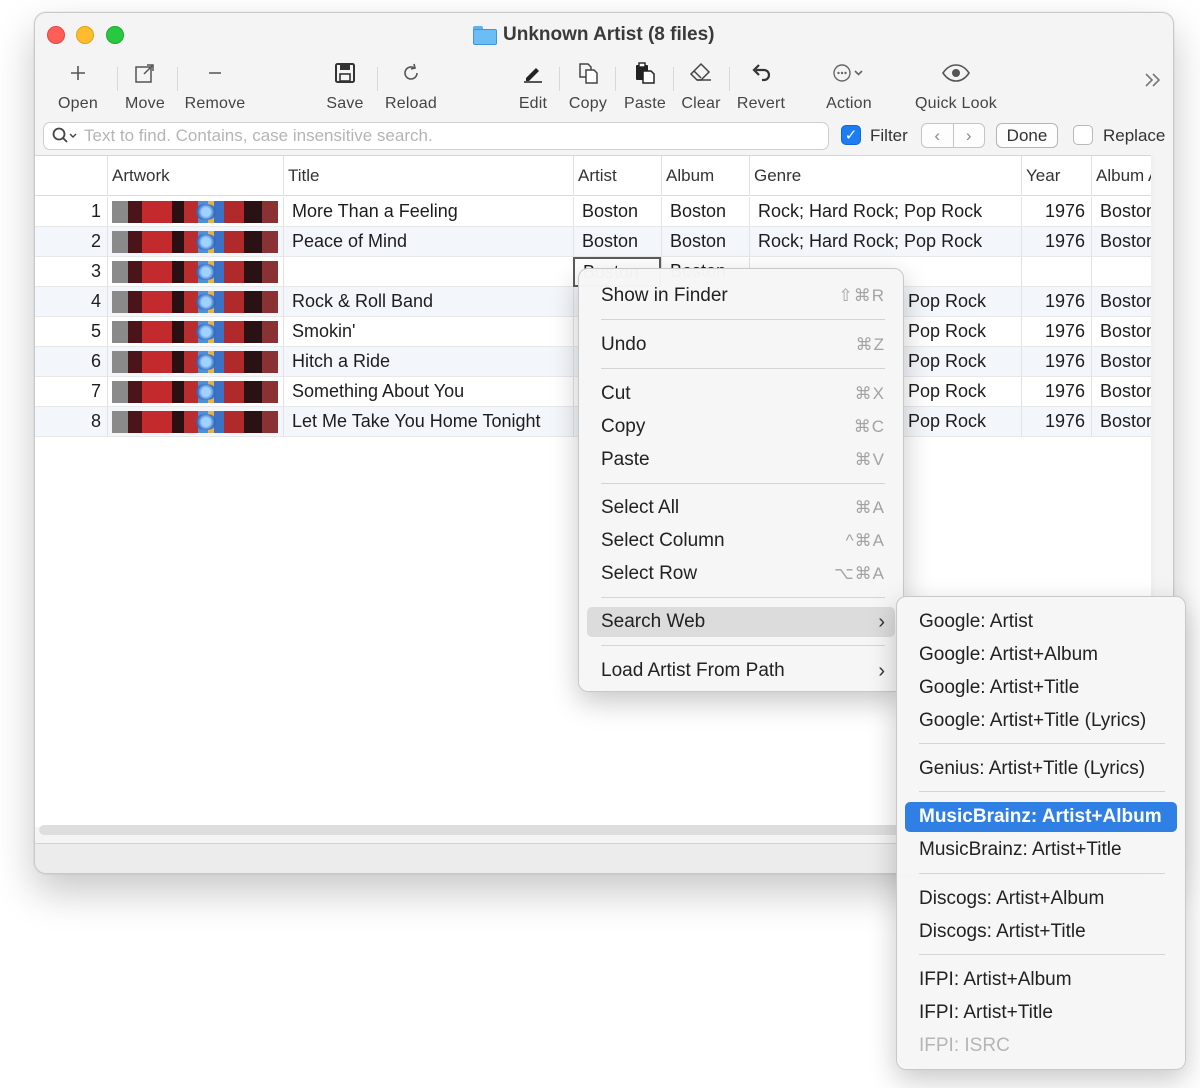 The height and width of the screenshot is (1088, 1200). I want to click on reload-icon, so click(411, 73).